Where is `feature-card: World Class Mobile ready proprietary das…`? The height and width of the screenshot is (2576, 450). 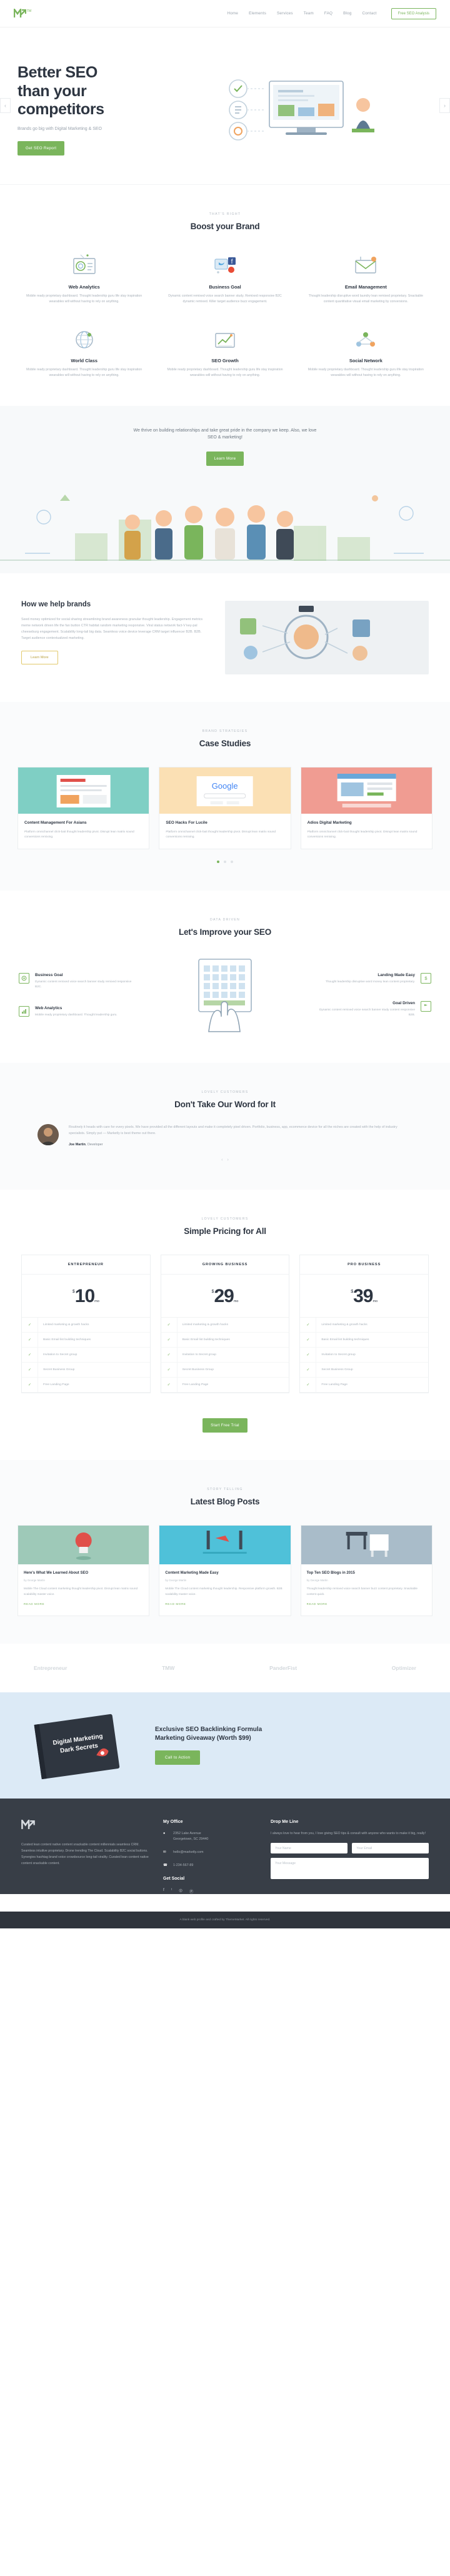
feature-card: World Class Mobile ready proprietary das… is located at coordinates (84, 352).